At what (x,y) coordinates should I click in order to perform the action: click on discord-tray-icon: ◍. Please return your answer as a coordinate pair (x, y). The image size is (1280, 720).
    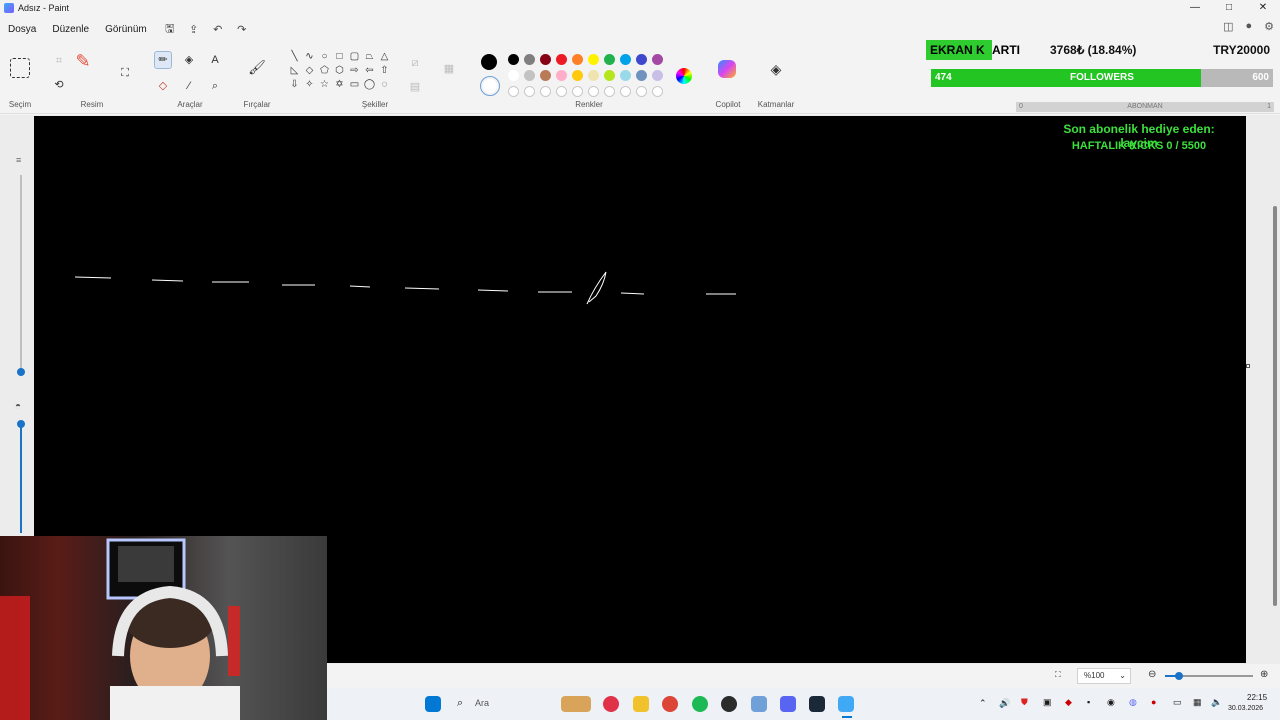
    Looking at the image, I should click on (1133, 702).